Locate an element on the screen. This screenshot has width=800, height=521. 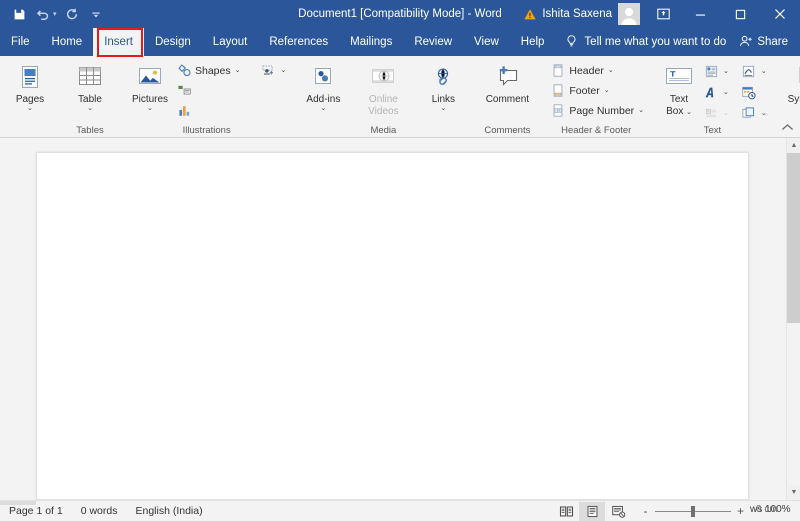
zoom-control: - + ws 100% 0 cm is located at coordinates (713, 511).